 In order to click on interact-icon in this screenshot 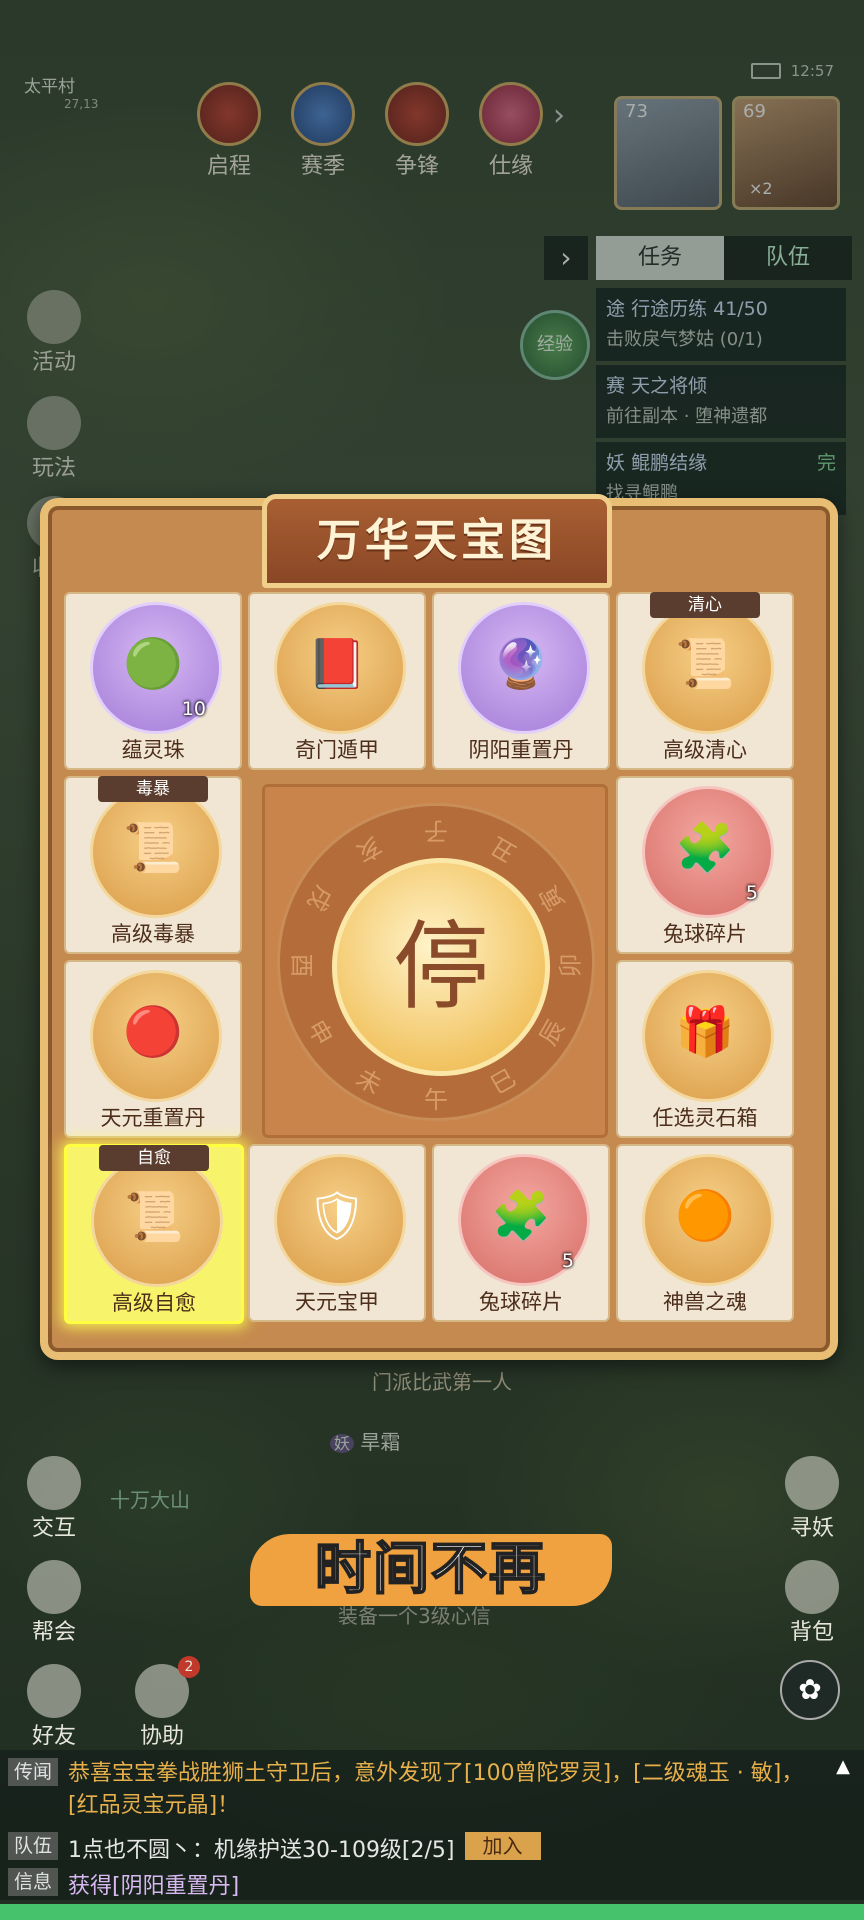, I will do `click(54, 1483)`.